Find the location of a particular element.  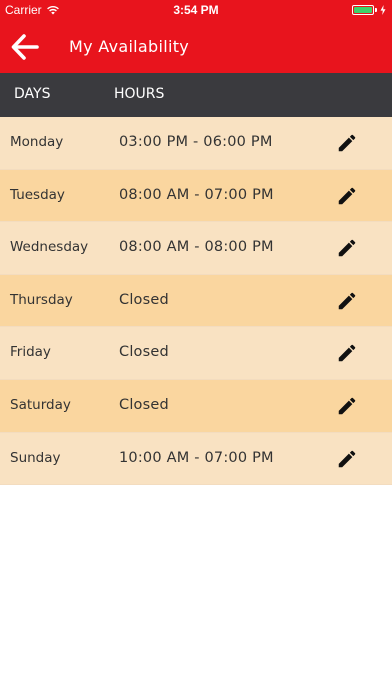

status-time: 3:54 PM is located at coordinates (196, 10).